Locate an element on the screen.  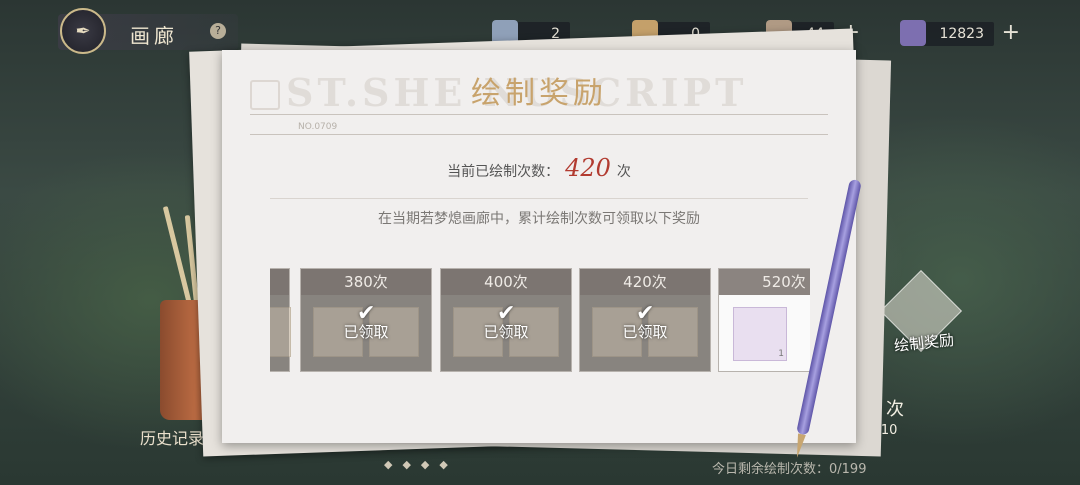
reward-strip: 380次 ✔ 已领取 400次 ✔ 已领取 420次 ✔ 已领取 520次 1 is located at coordinates (540, 320).